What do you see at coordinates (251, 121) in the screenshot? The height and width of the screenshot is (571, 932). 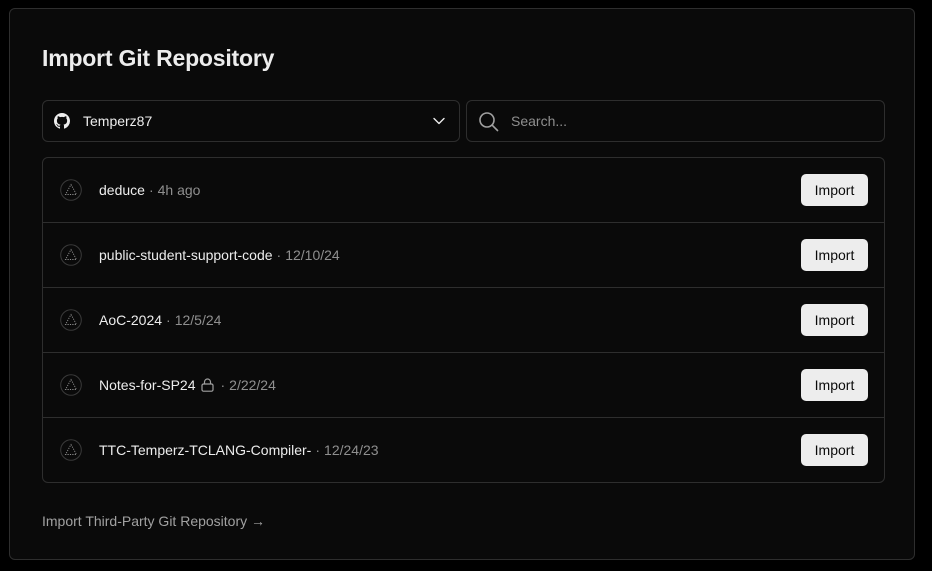 I see `account-select: Temperz87` at bounding box center [251, 121].